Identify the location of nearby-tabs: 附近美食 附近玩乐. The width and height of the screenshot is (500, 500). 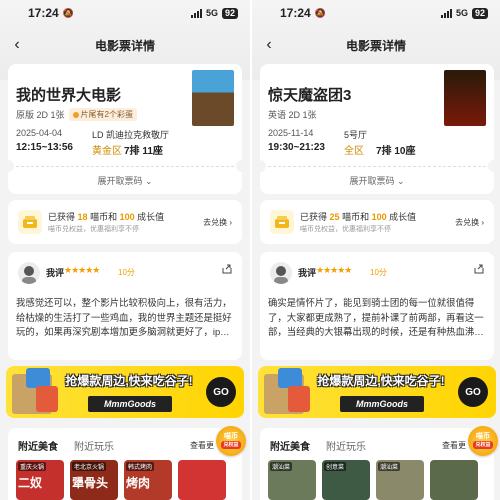
(318, 445).